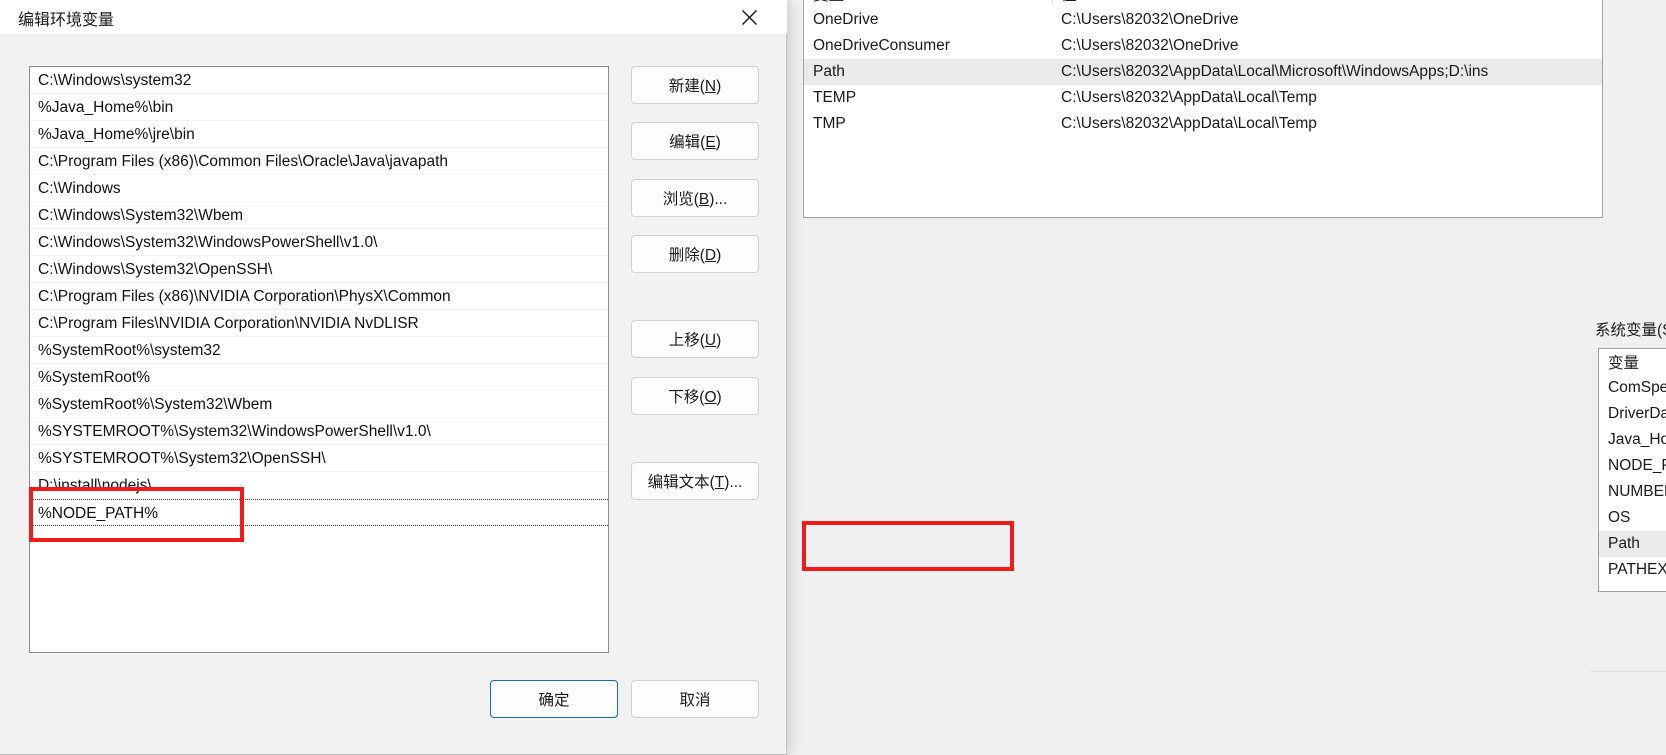 The height and width of the screenshot is (755, 1666). I want to click on user-variables-header-value: 值, so click(1064, 3).